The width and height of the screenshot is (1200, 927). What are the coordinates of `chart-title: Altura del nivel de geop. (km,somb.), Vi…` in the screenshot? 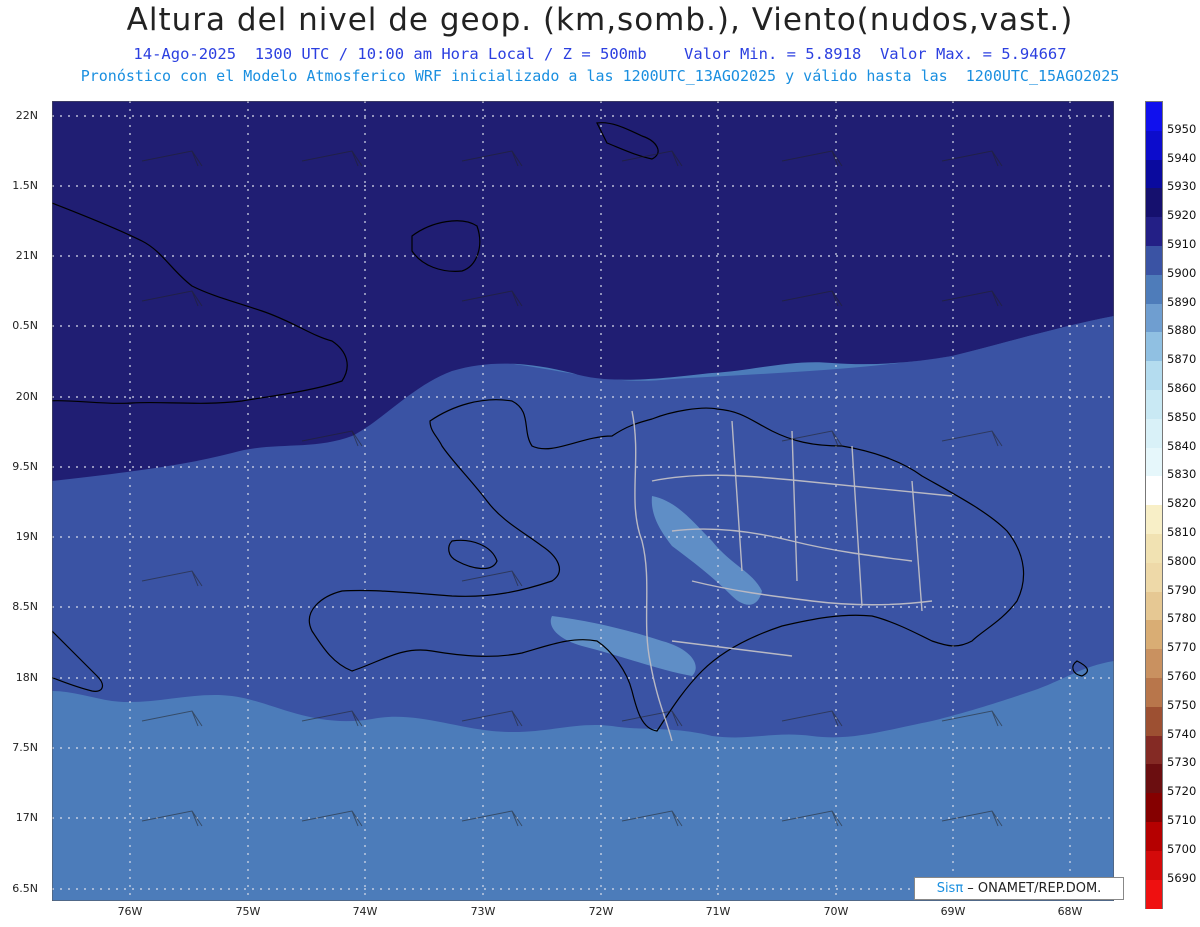 It's located at (600, 20).